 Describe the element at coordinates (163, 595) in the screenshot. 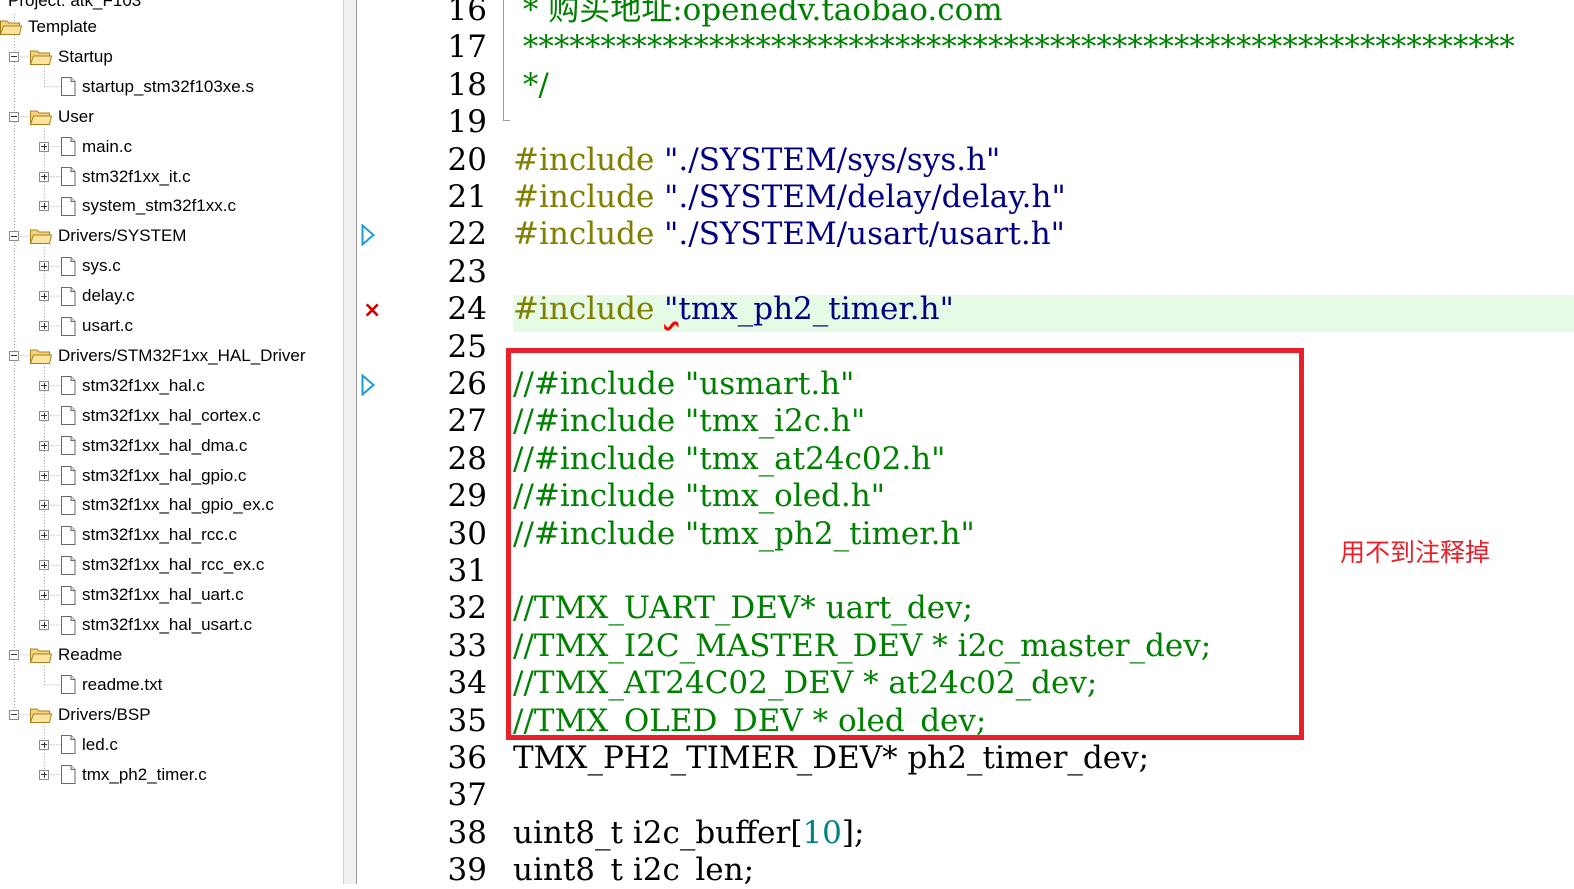

I see `tree-item-label: stm32f1xx_hal_uart.c` at that location.